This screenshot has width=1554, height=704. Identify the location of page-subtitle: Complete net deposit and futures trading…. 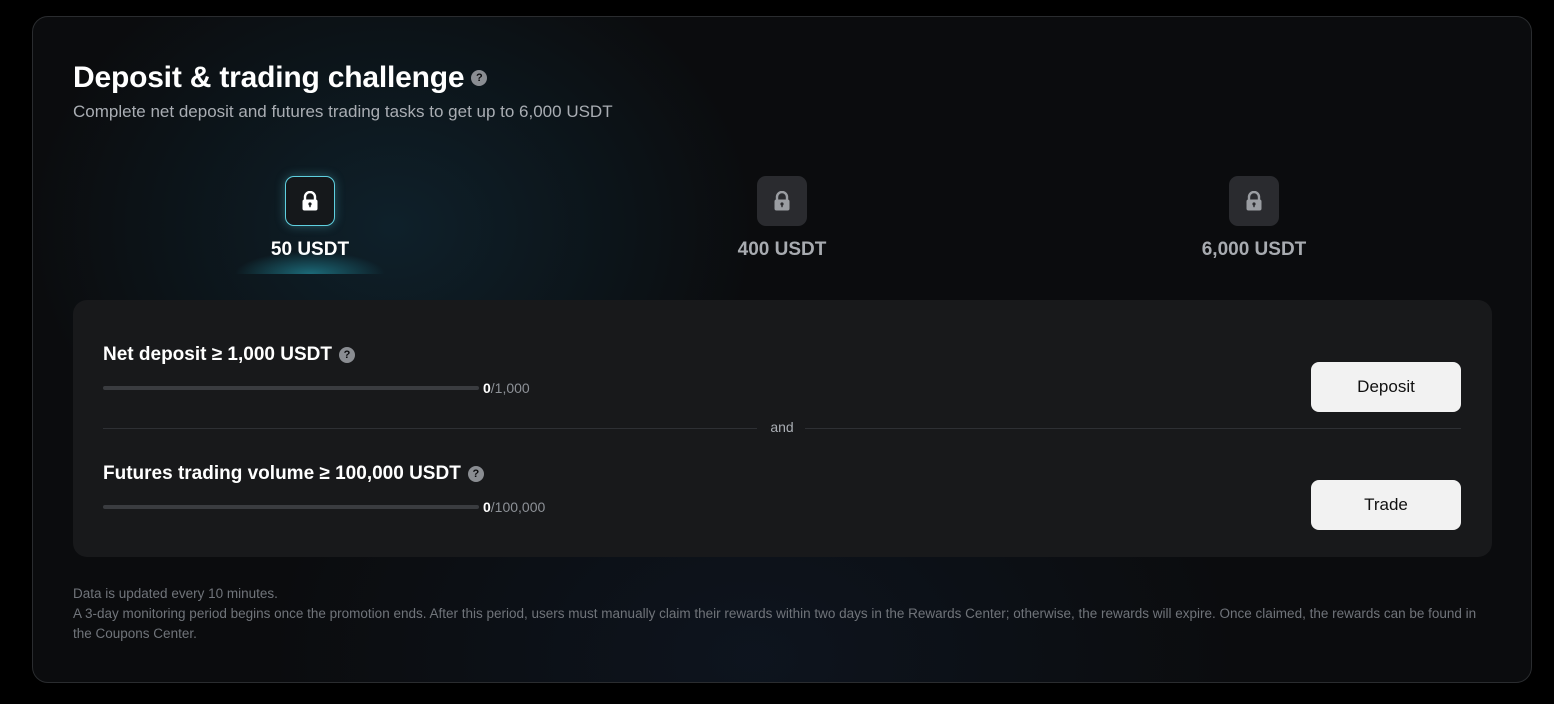
(343, 111).